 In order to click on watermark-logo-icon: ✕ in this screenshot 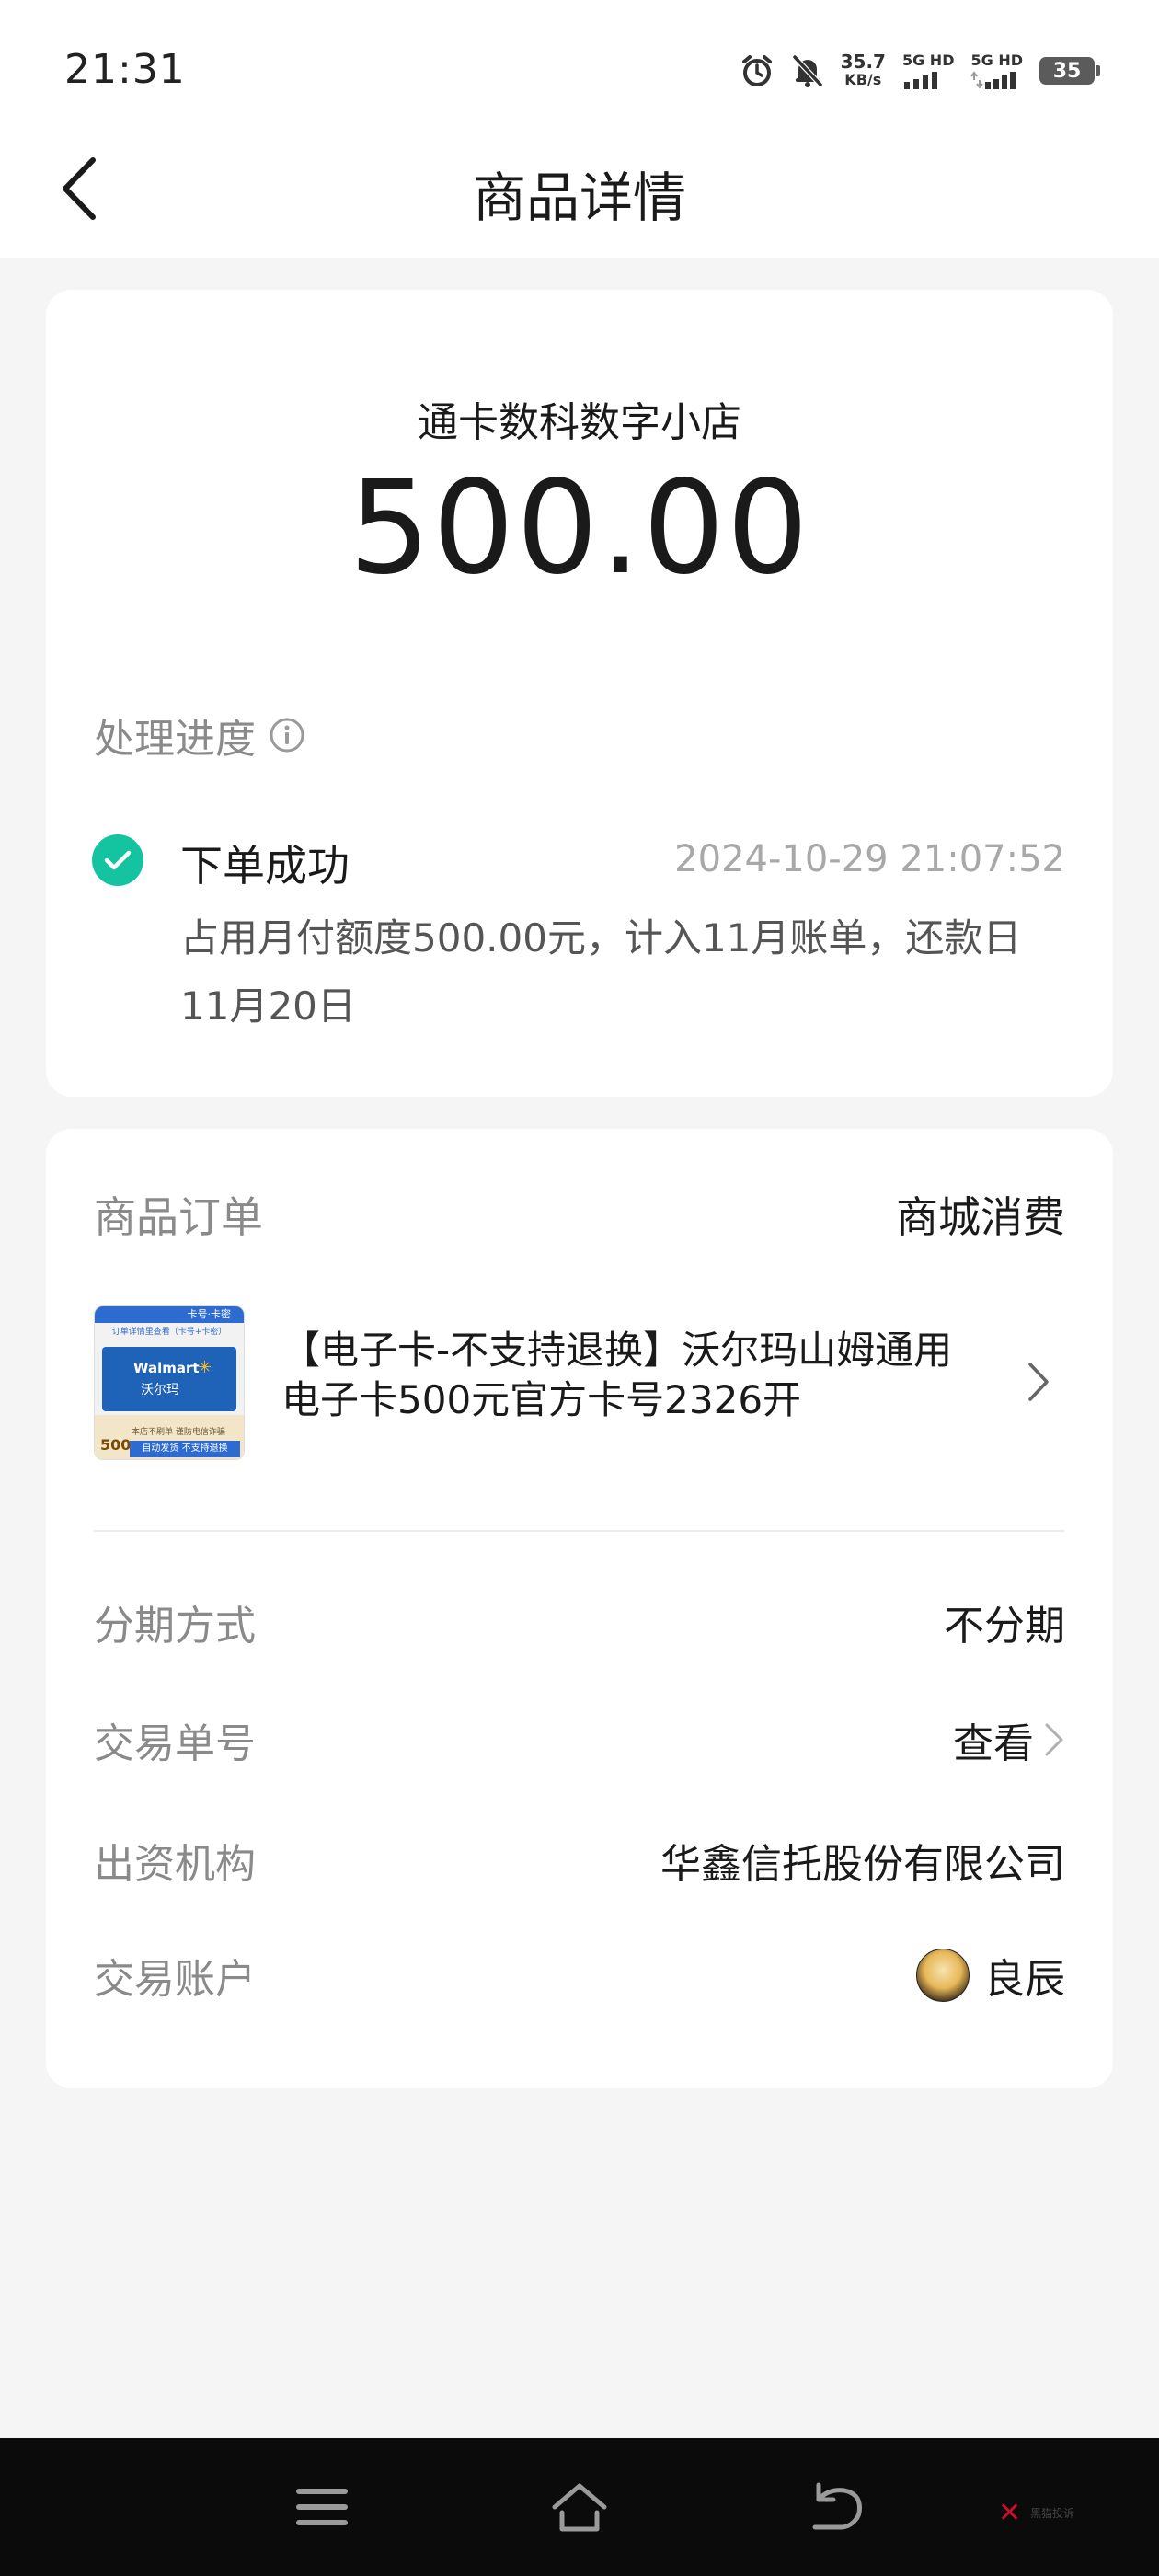, I will do `click(1010, 2513)`.